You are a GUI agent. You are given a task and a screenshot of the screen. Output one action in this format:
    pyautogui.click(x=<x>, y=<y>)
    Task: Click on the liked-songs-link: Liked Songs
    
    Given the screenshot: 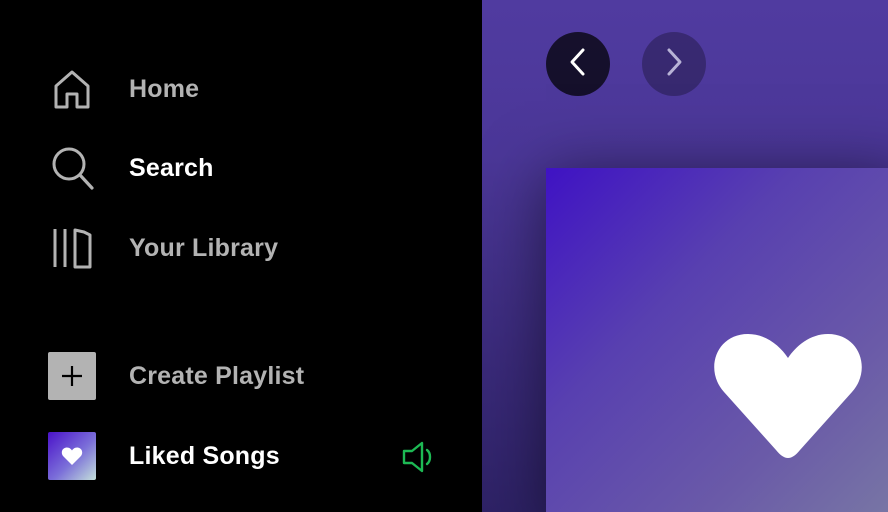 What is the action you would take?
    pyautogui.click(x=164, y=456)
    